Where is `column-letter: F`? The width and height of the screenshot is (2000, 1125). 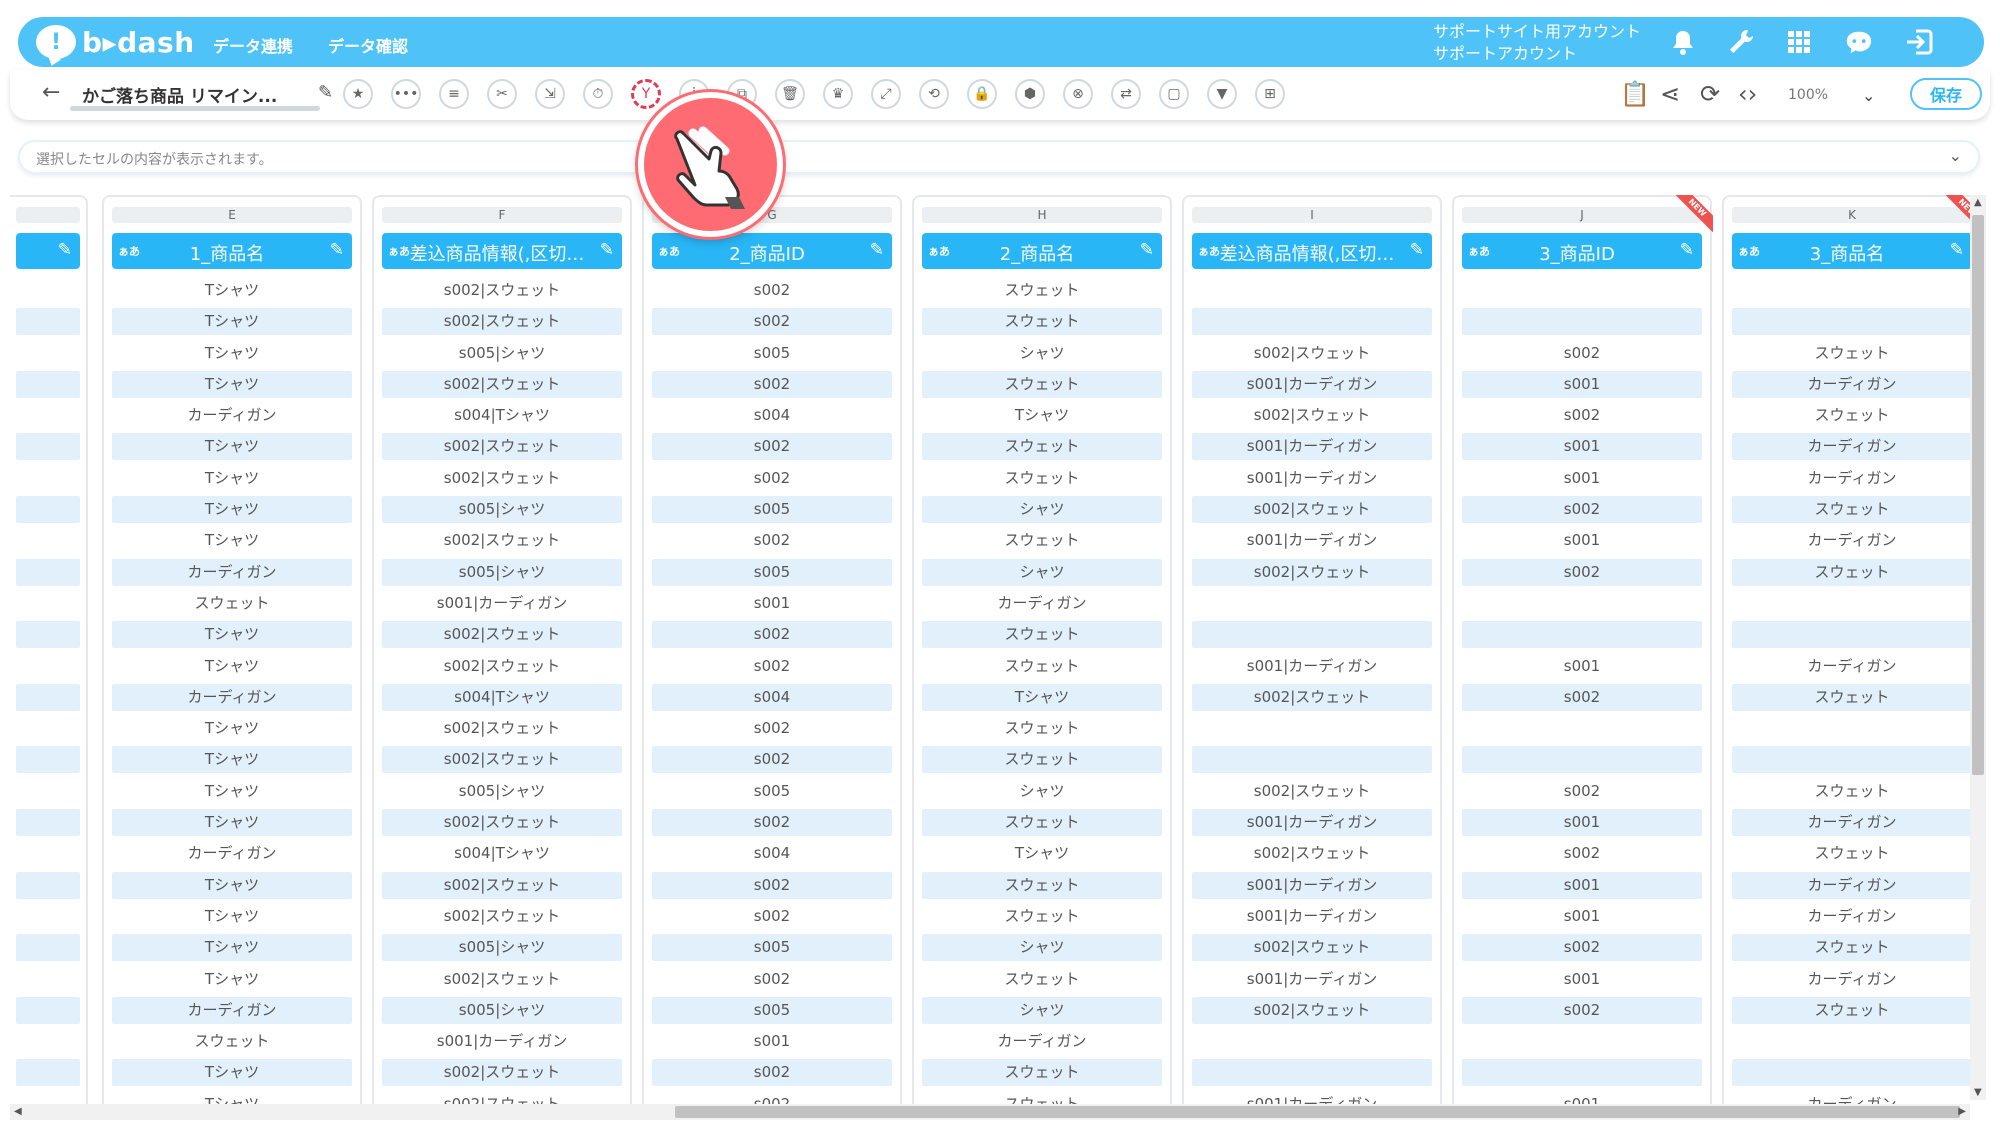 column-letter: F is located at coordinates (502, 215).